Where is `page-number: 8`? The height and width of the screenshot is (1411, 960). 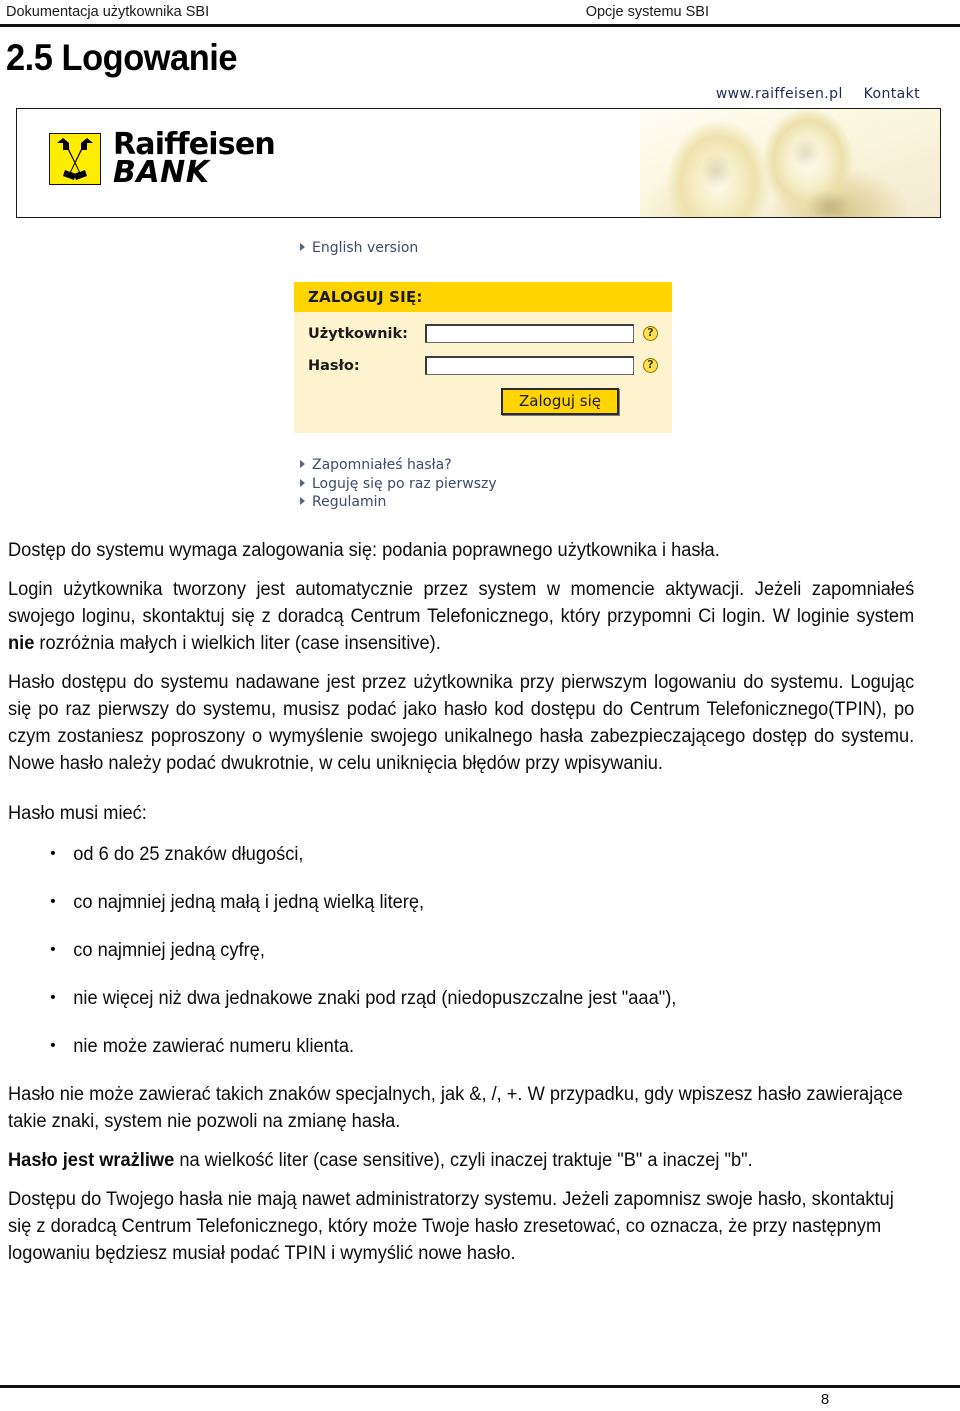 page-number: 8 is located at coordinates (825, 1399).